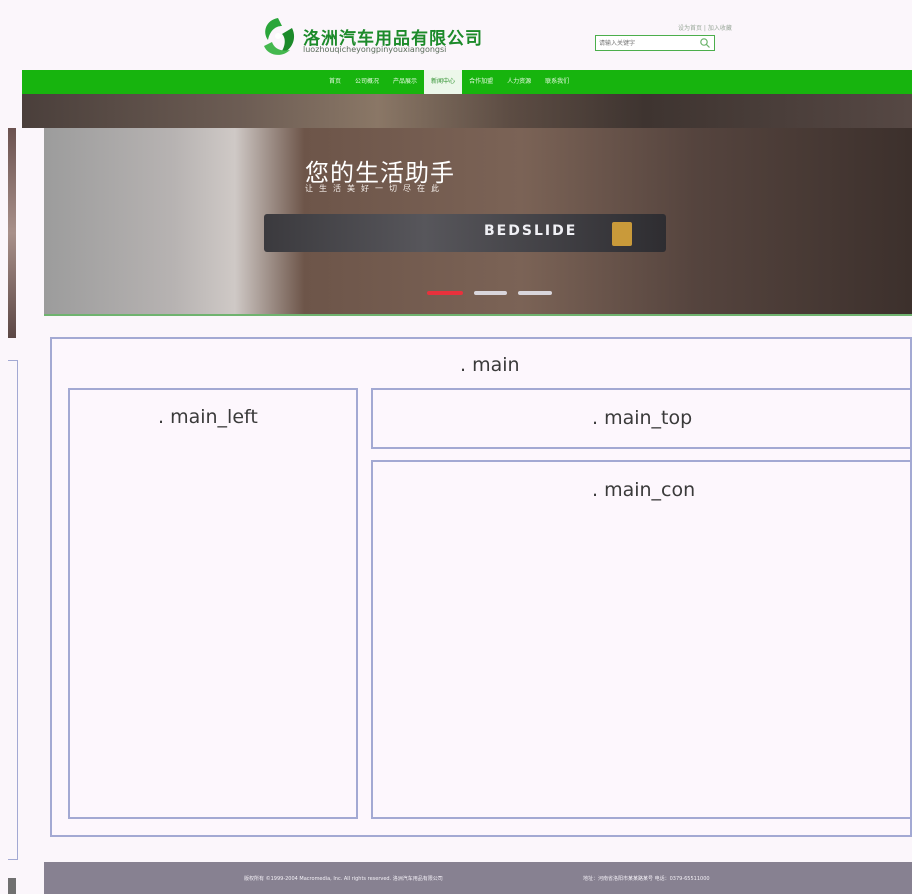  I want to click on main-con-label: . main_con, so click(644, 490).